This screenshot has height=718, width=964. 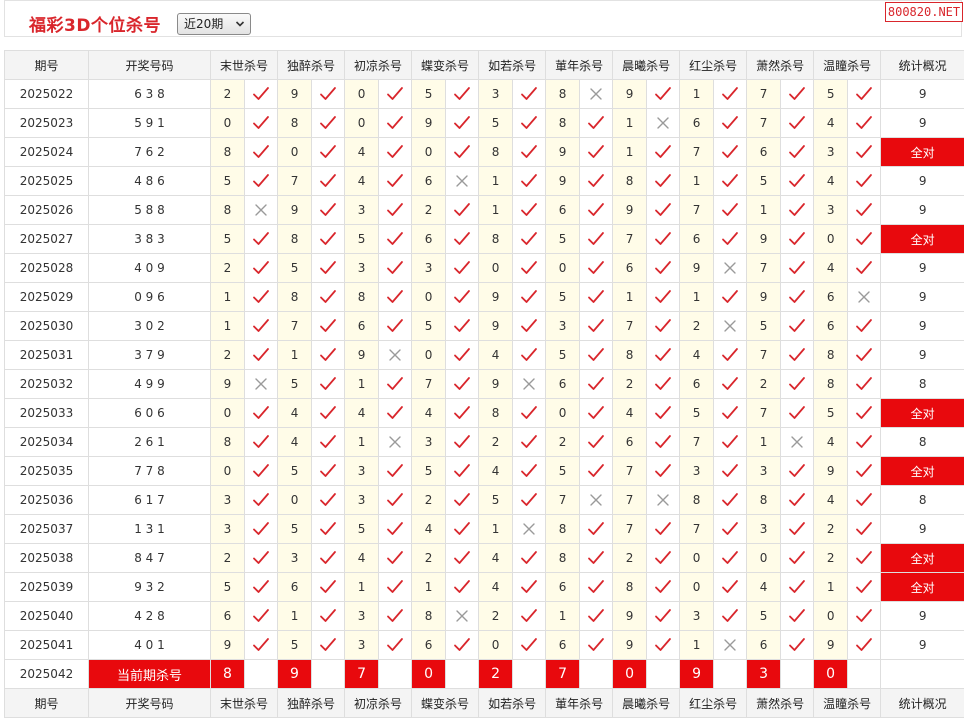 I want to click on current-kill-number: 7, so click(x=563, y=674).